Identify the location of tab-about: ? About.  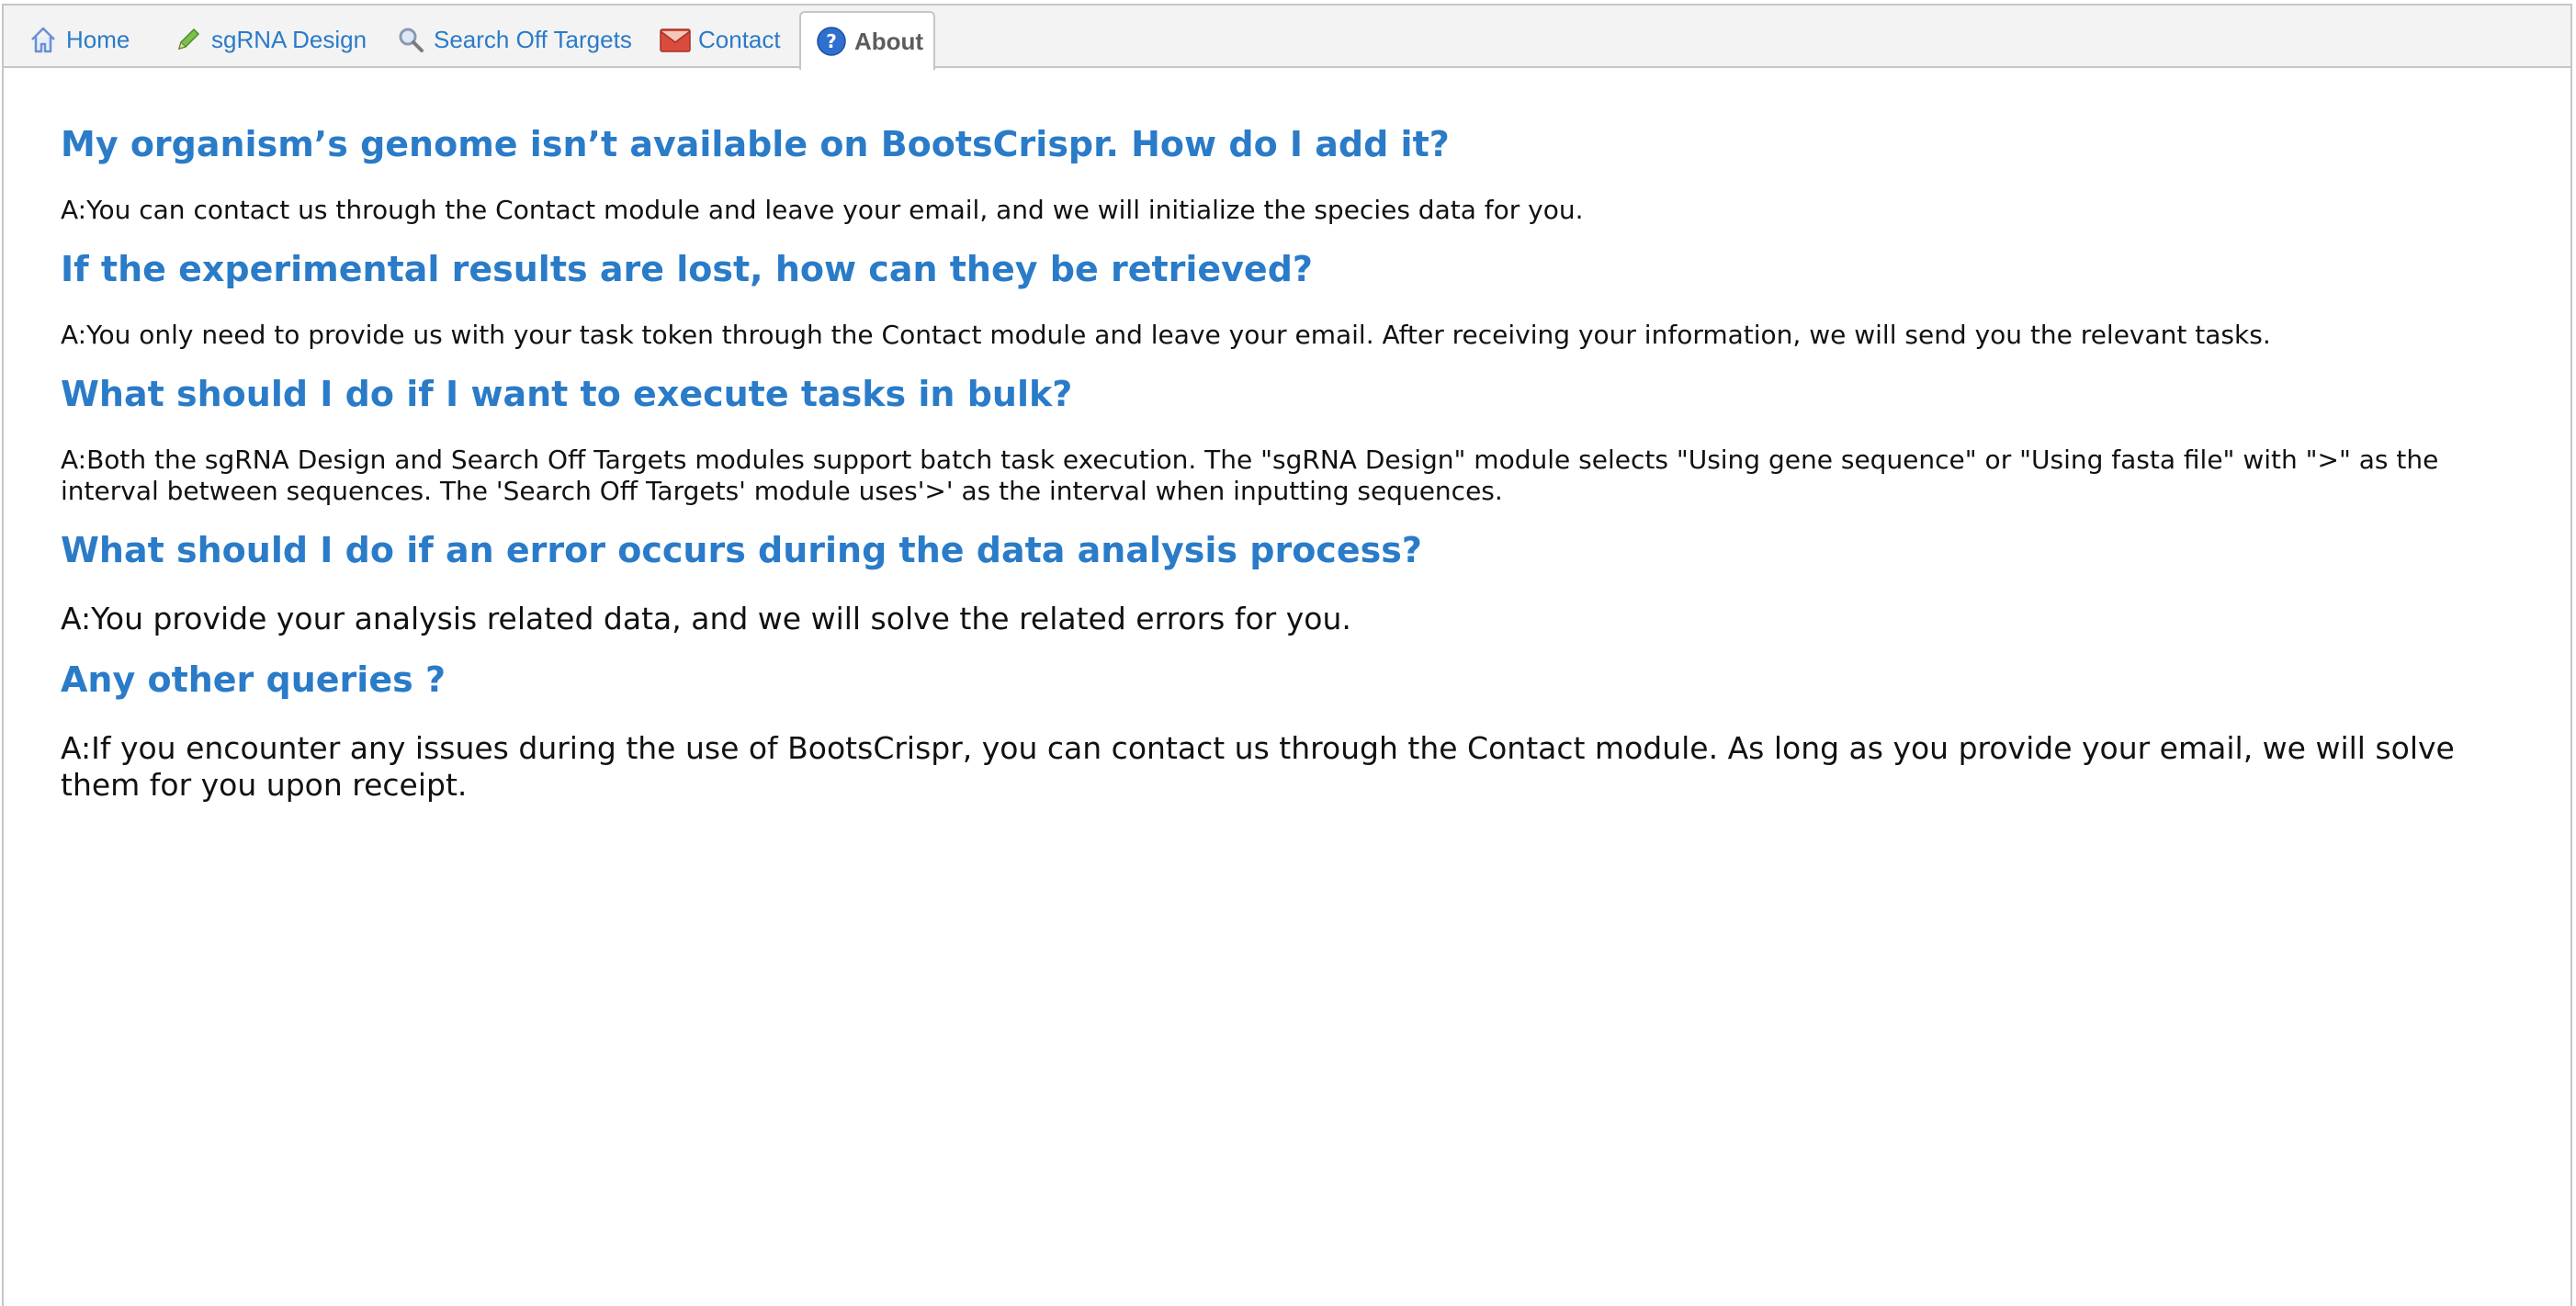
(867, 41).